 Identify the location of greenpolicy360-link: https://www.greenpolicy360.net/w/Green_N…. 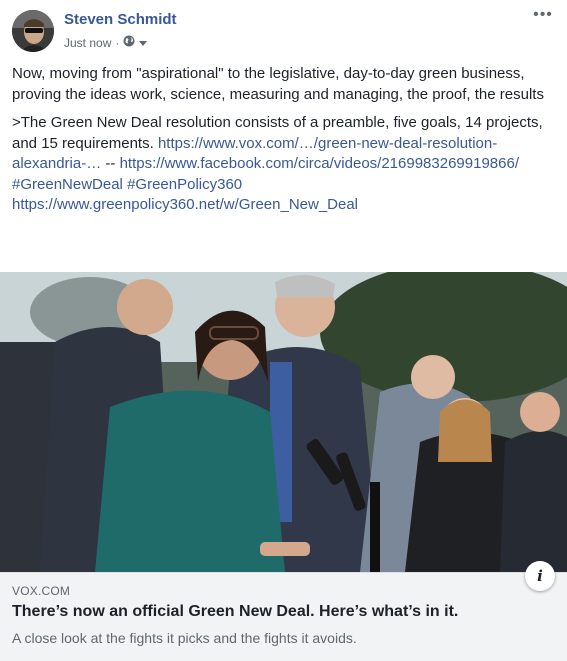
(185, 204).